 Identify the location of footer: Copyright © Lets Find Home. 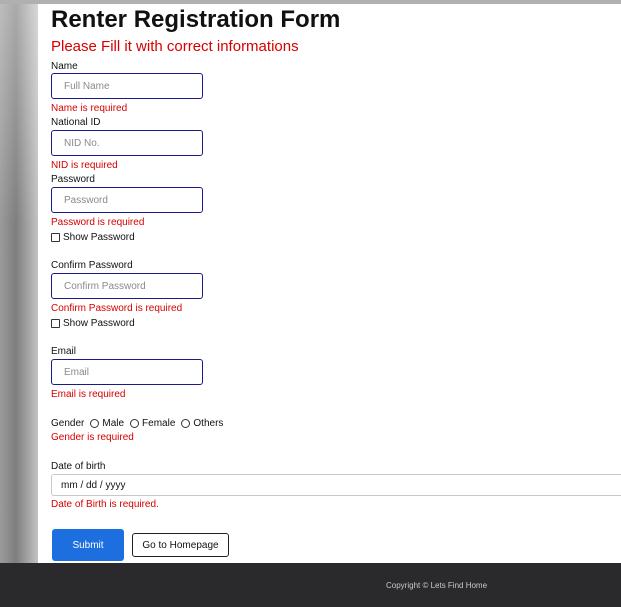
(310, 585).